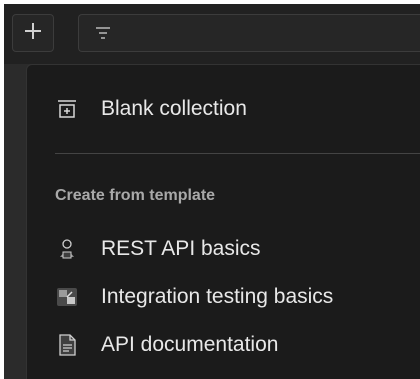 Image resolution: width=420 pixels, height=379 pixels. What do you see at coordinates (67, 249) in the screenshot?
I see `rest-api-icon` at bounding box center [67, 249].